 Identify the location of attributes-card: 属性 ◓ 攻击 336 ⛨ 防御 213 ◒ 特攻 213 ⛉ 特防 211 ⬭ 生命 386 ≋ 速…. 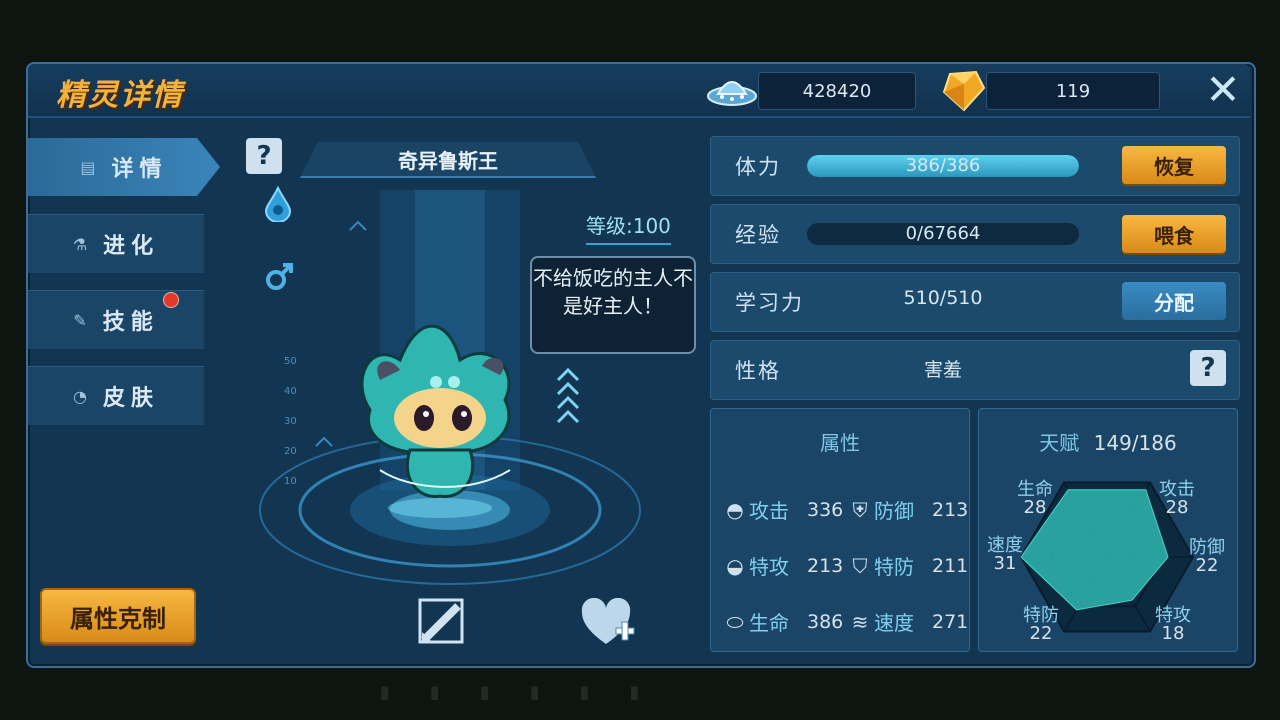
(840, 530).